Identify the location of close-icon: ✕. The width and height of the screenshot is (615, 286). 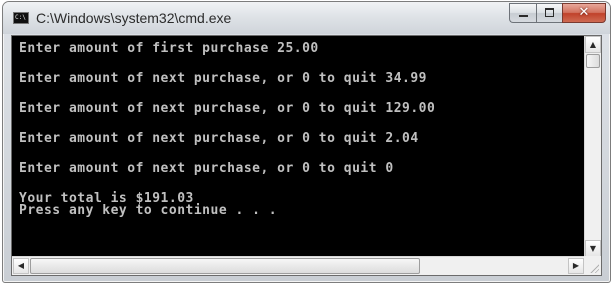
(584, 12).